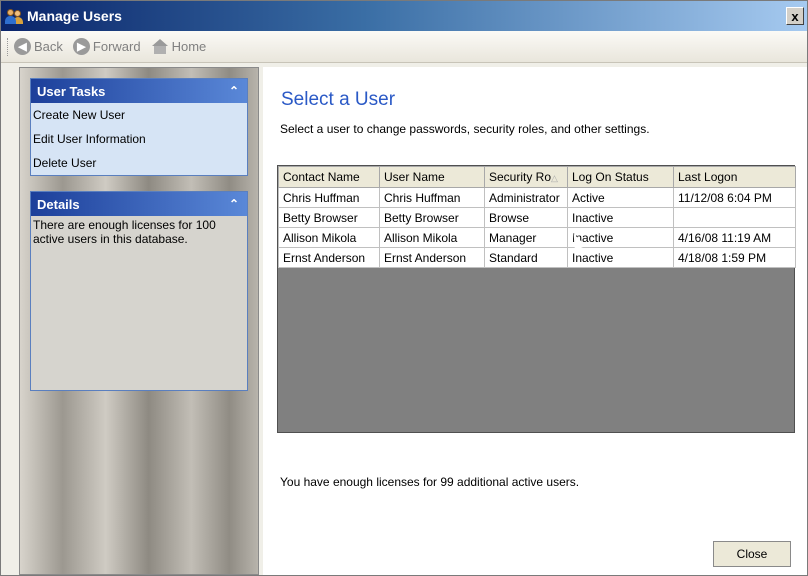 This screenshot has height=576, width=808. I want to click on close-button: Close, so click(752, 554).